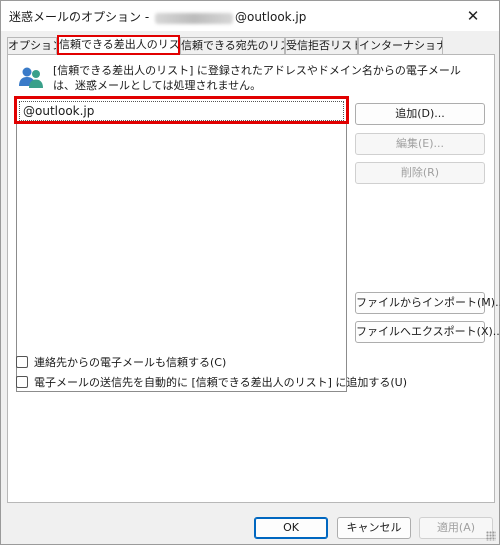 This screenshot has height=545, width=500. What do you see at coordinates (232, 46) in the screenshot?
I see `tab-safe-recipients: 信頼できる宛先のリスト` at bounding box center [232, 46].